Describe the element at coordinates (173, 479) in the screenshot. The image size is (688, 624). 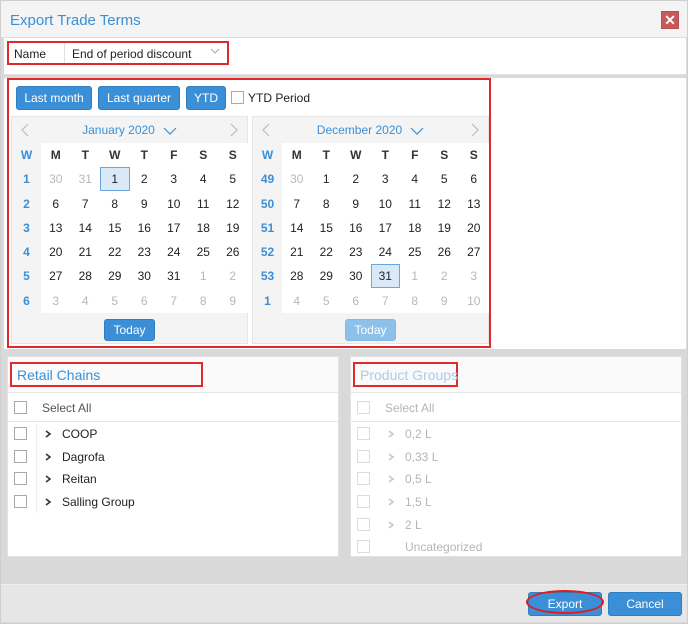
I see `list-item: Reitan` at that location.